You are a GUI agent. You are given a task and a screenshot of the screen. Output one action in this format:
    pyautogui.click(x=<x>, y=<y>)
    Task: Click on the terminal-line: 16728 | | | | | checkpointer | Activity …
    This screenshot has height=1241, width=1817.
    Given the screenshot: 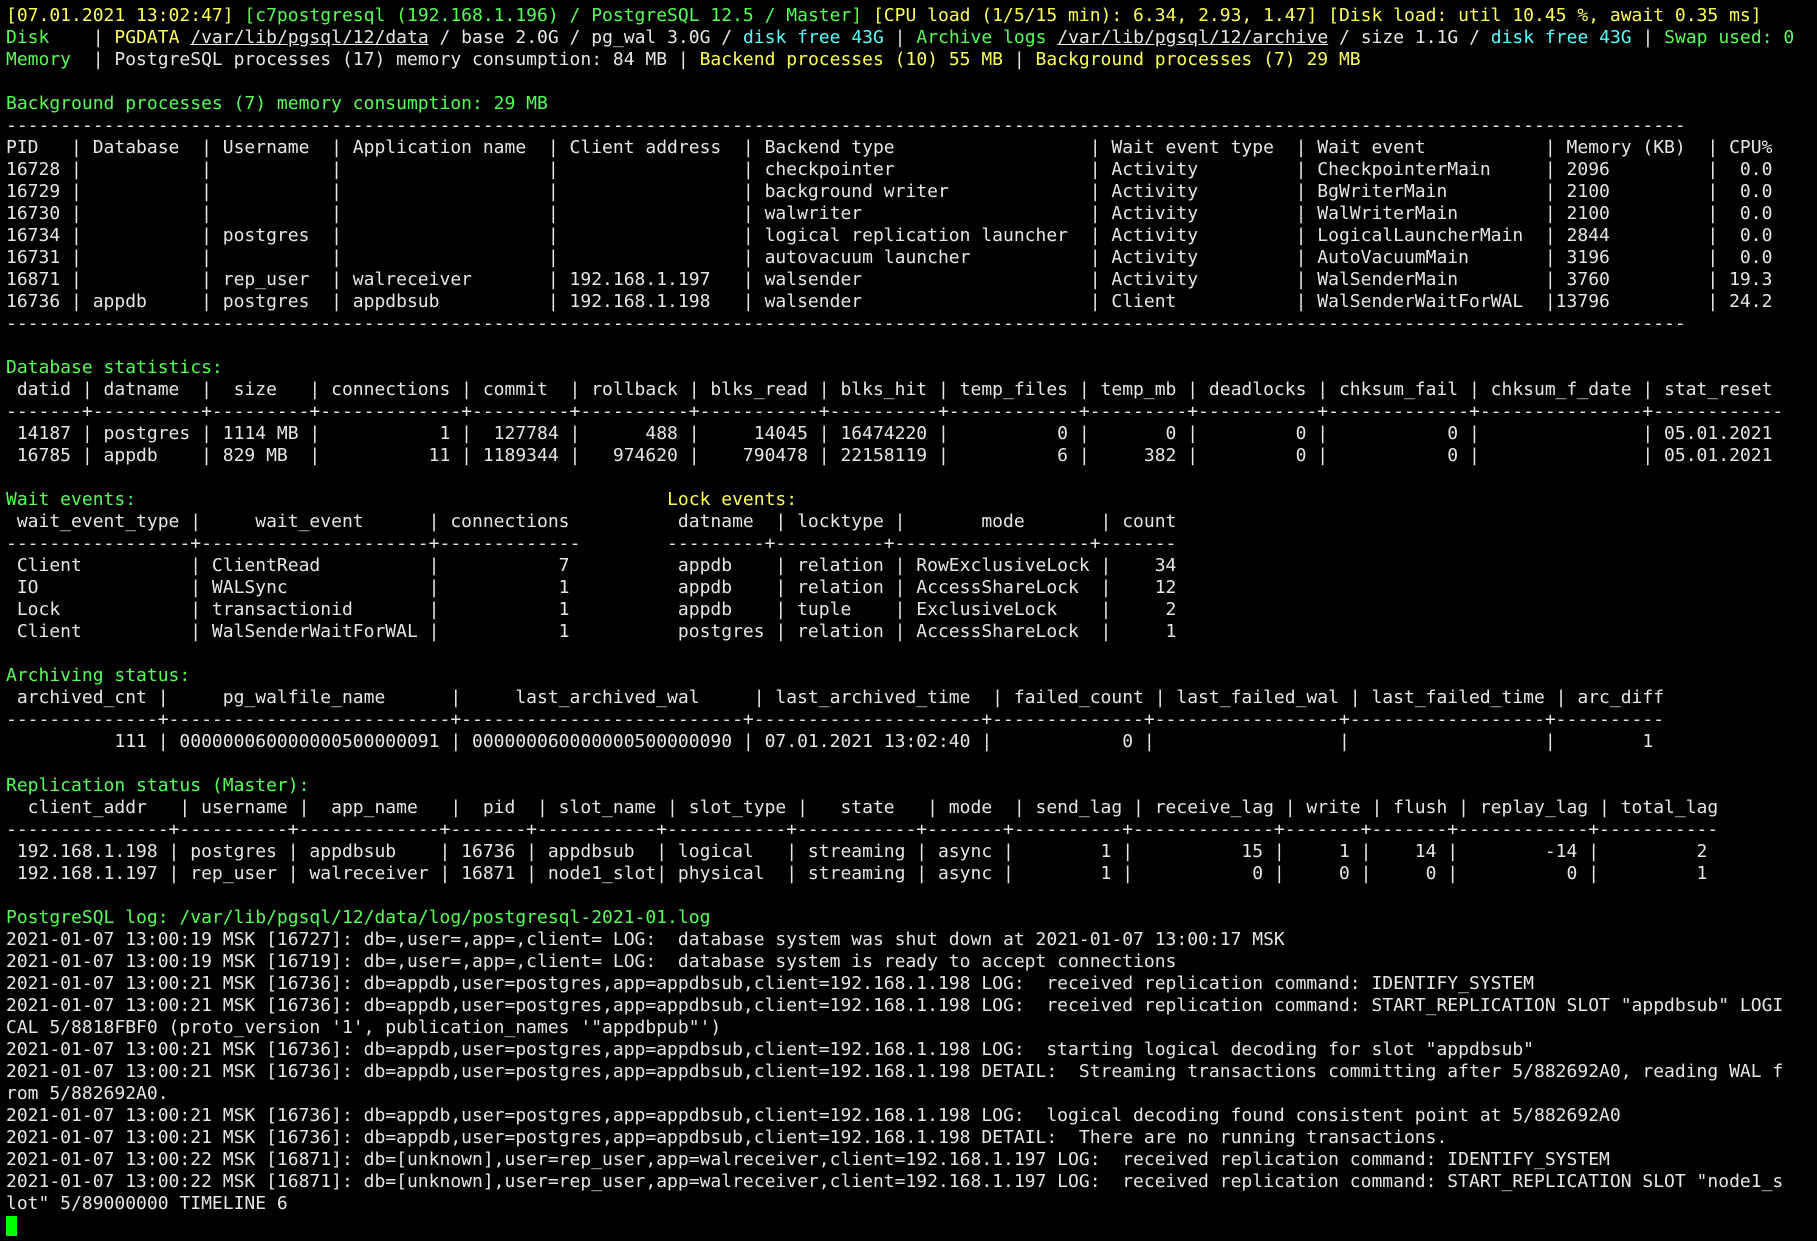 What is the action you would take?
    pyautogui.click(x=909, y=170)
    